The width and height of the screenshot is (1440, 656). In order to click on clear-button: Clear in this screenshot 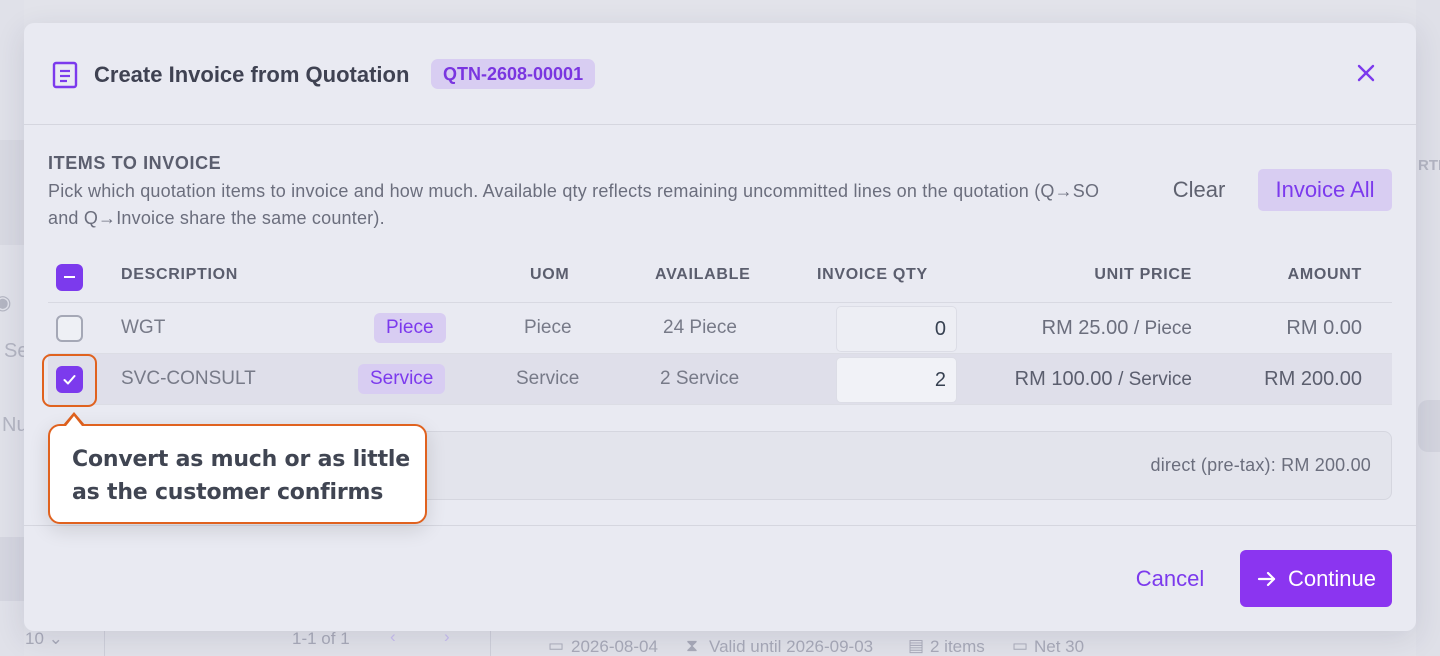, I will do `click(1199, 190)`.